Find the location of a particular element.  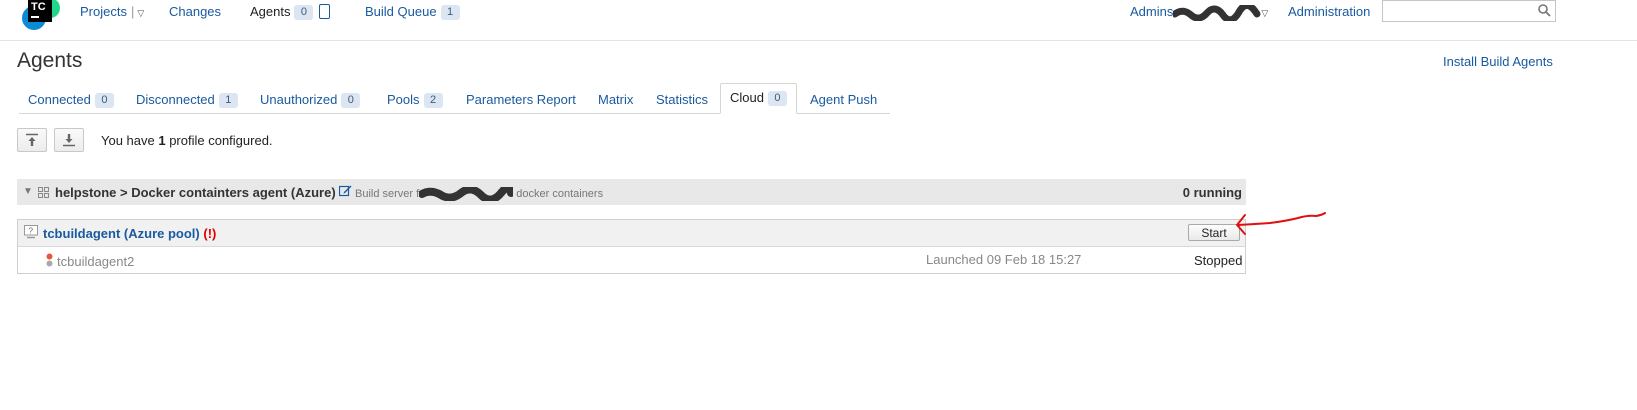

running-count: 0 running is located at coordinates (1212, 192).